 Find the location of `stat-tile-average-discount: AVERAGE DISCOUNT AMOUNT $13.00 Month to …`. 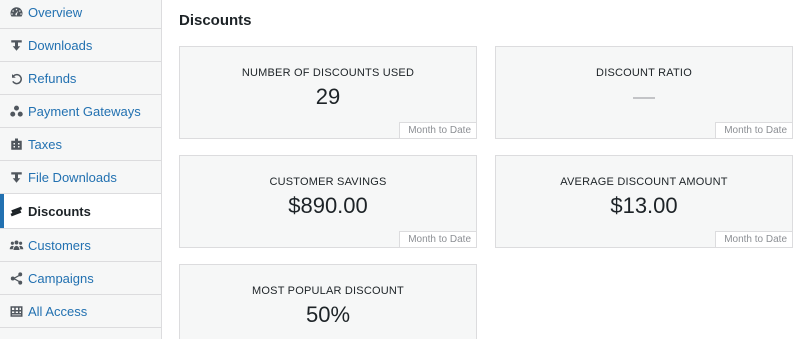

stat-tile-average-discount: AVERAGE DISCOUNT AMOUNT $13.00 Month to … is located at coordinates (644, 201).